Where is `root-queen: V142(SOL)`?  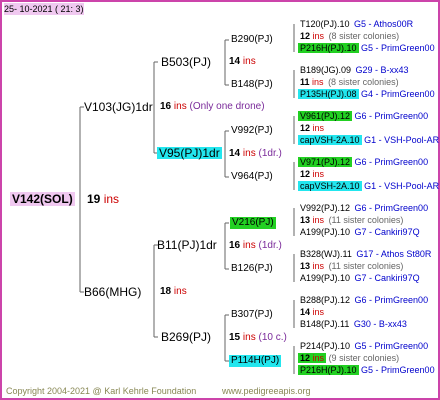
root-queen: V142(SOL) is located at coordinates (42, 199).